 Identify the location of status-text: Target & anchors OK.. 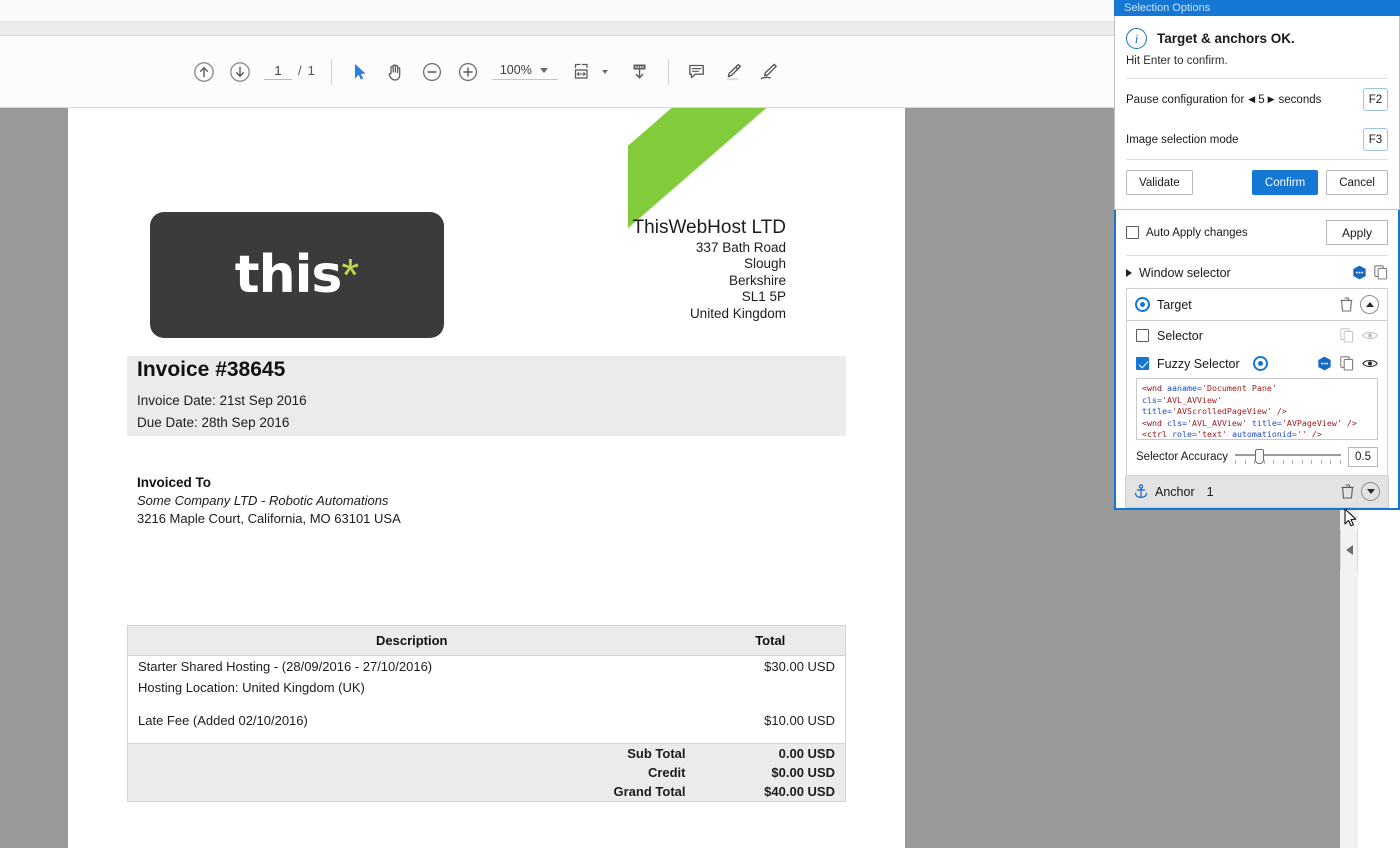
(1226, 38).